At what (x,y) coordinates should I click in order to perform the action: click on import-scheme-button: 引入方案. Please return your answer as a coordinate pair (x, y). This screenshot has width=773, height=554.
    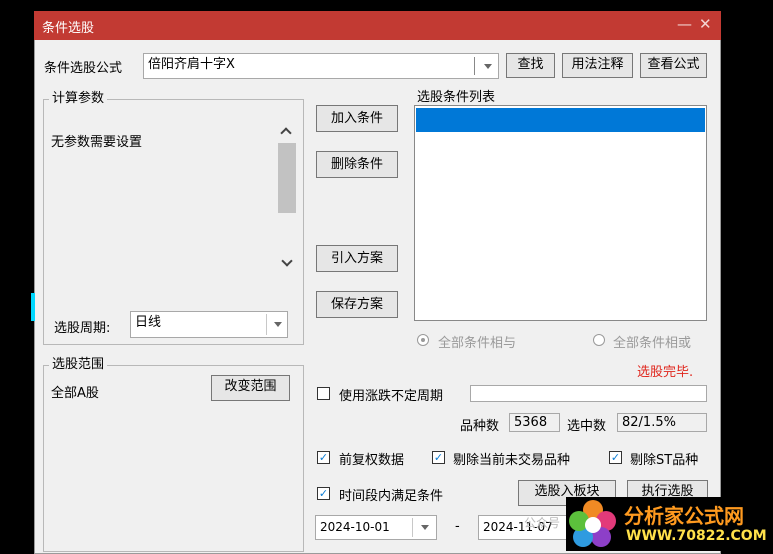
    Looking at the image, I should click on (357, 258).